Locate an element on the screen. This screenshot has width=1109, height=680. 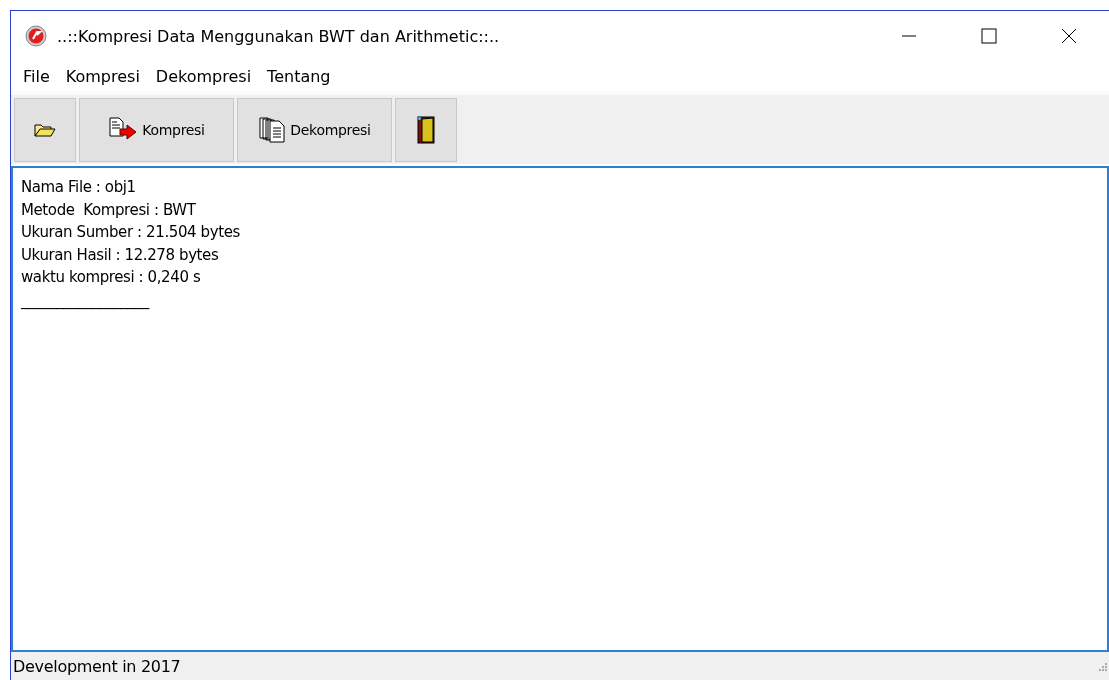
resize-grip-icon is located at coordinates (1102, 666).